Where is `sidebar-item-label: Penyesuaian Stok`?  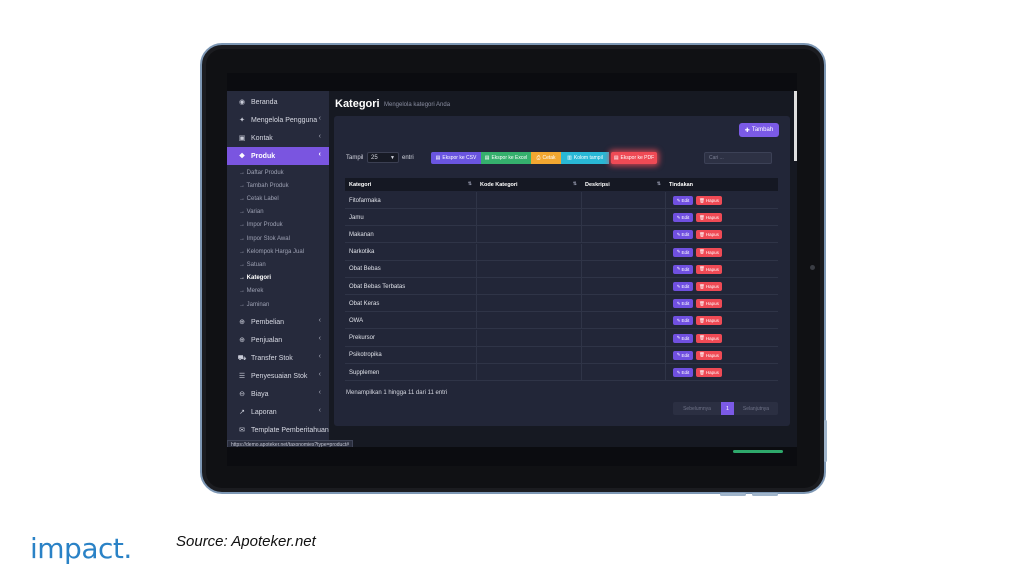
sidebar-item-label: Penyesuaian Stok is located at coordinates (279, 376).